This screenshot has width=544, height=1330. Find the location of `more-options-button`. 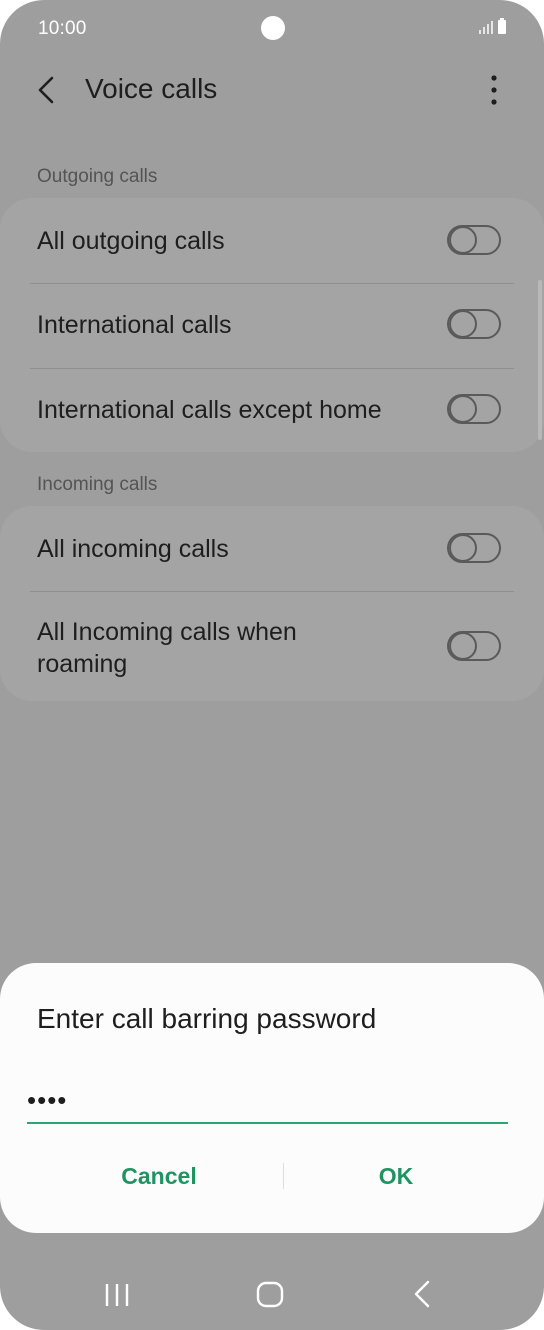

more-options-button is located at coordinates (494, 90).